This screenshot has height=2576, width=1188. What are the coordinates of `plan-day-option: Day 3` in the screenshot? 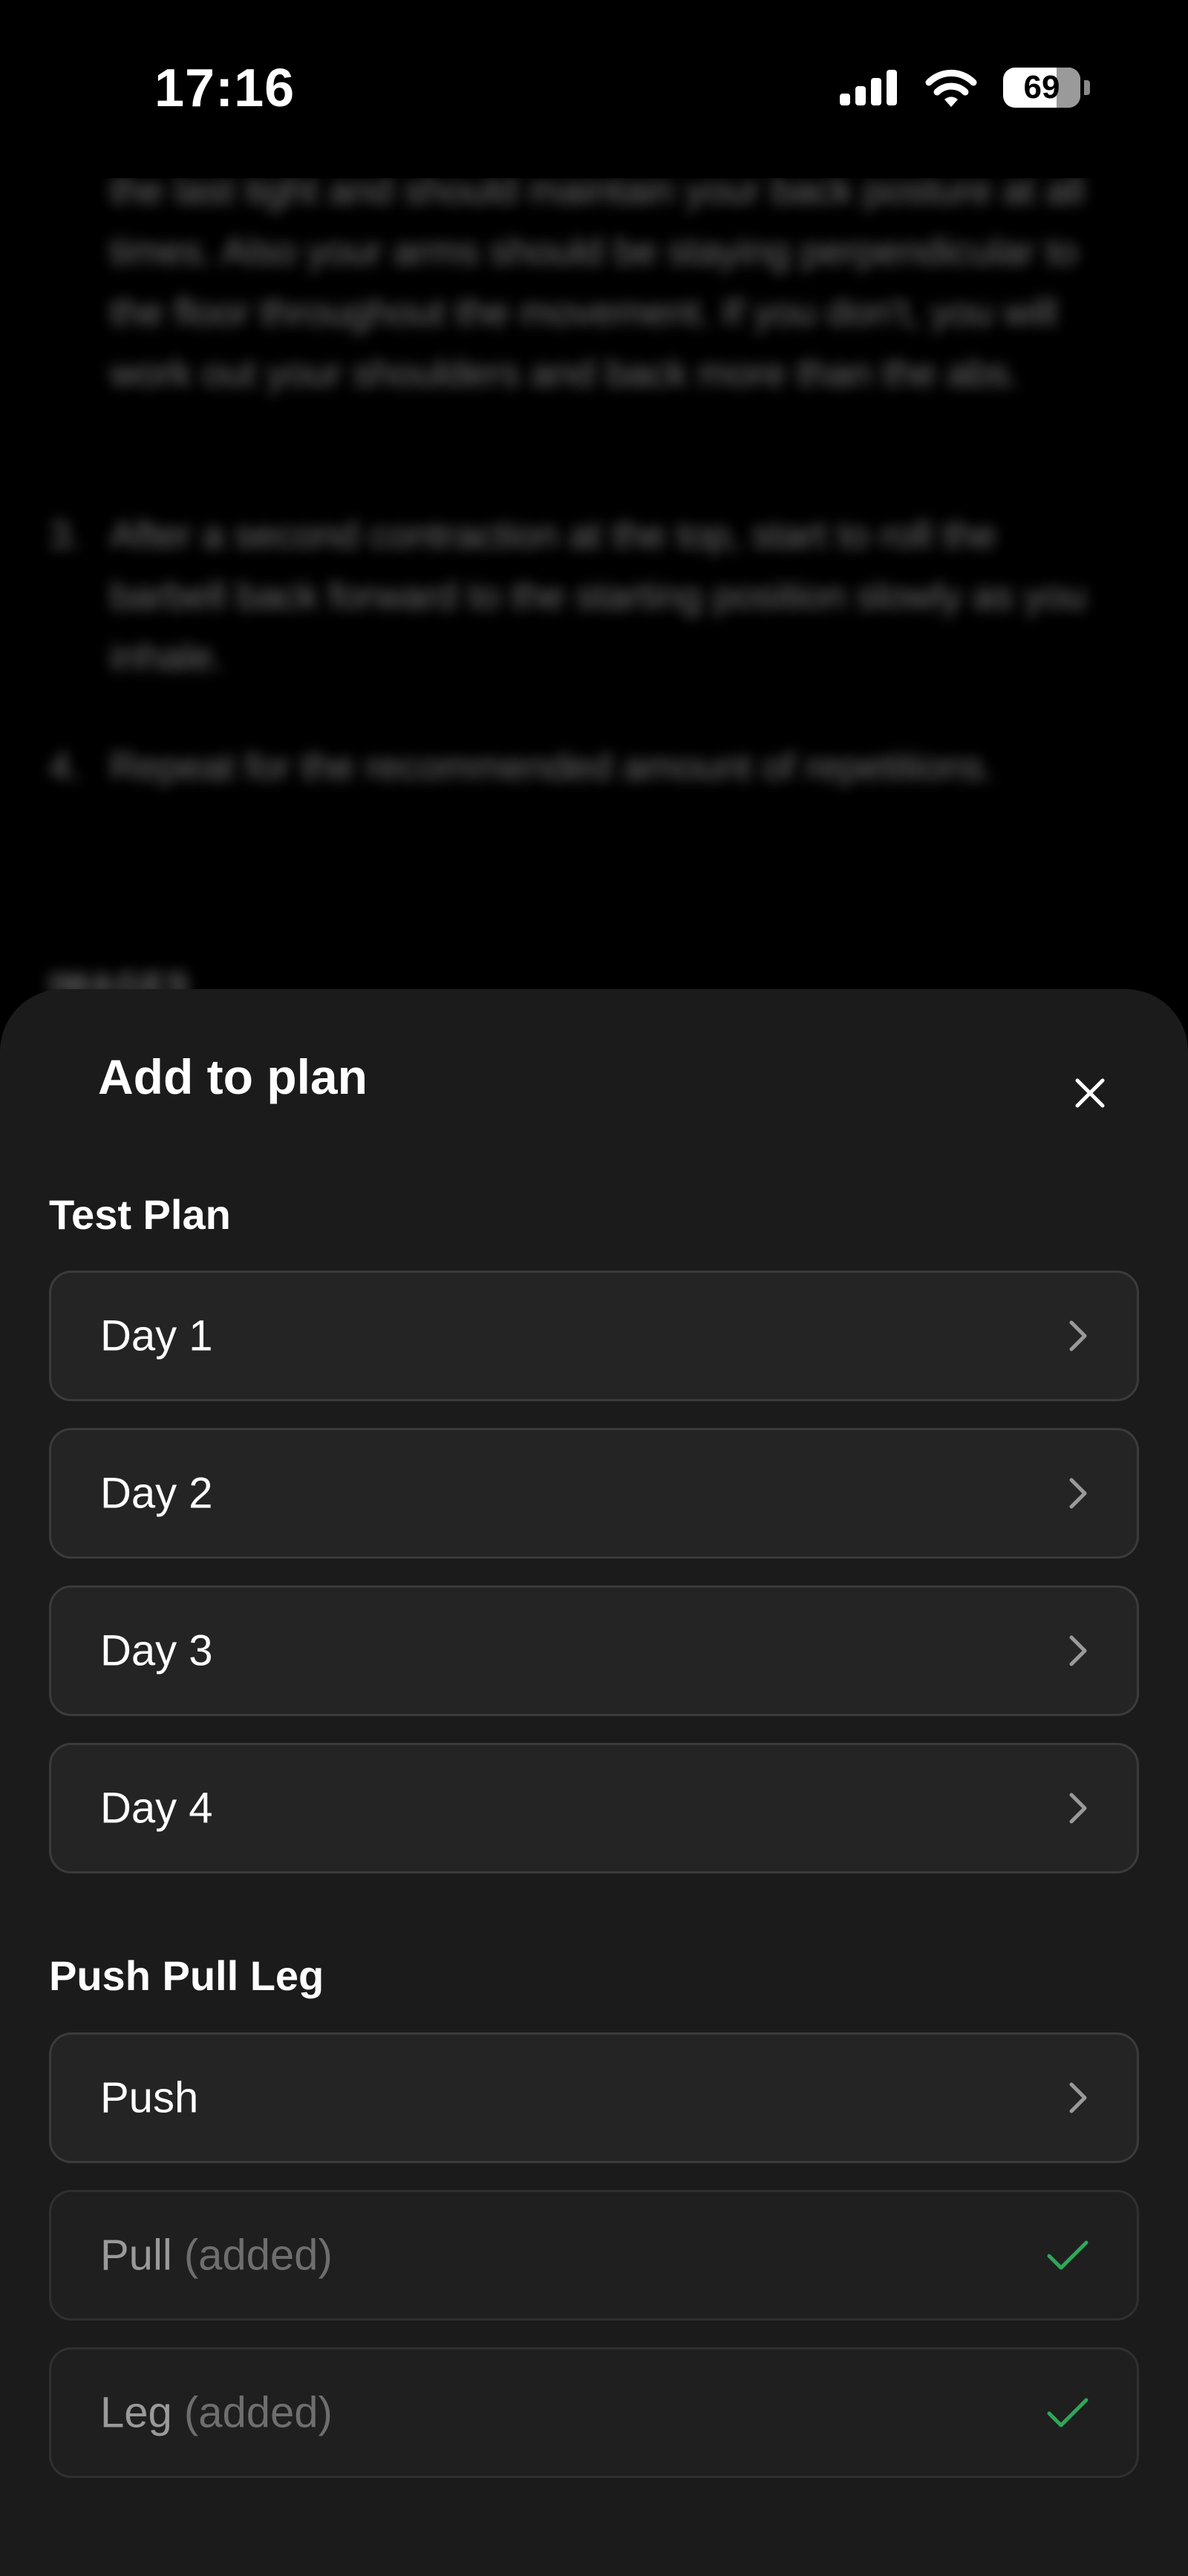 It's located at (594, 1650).